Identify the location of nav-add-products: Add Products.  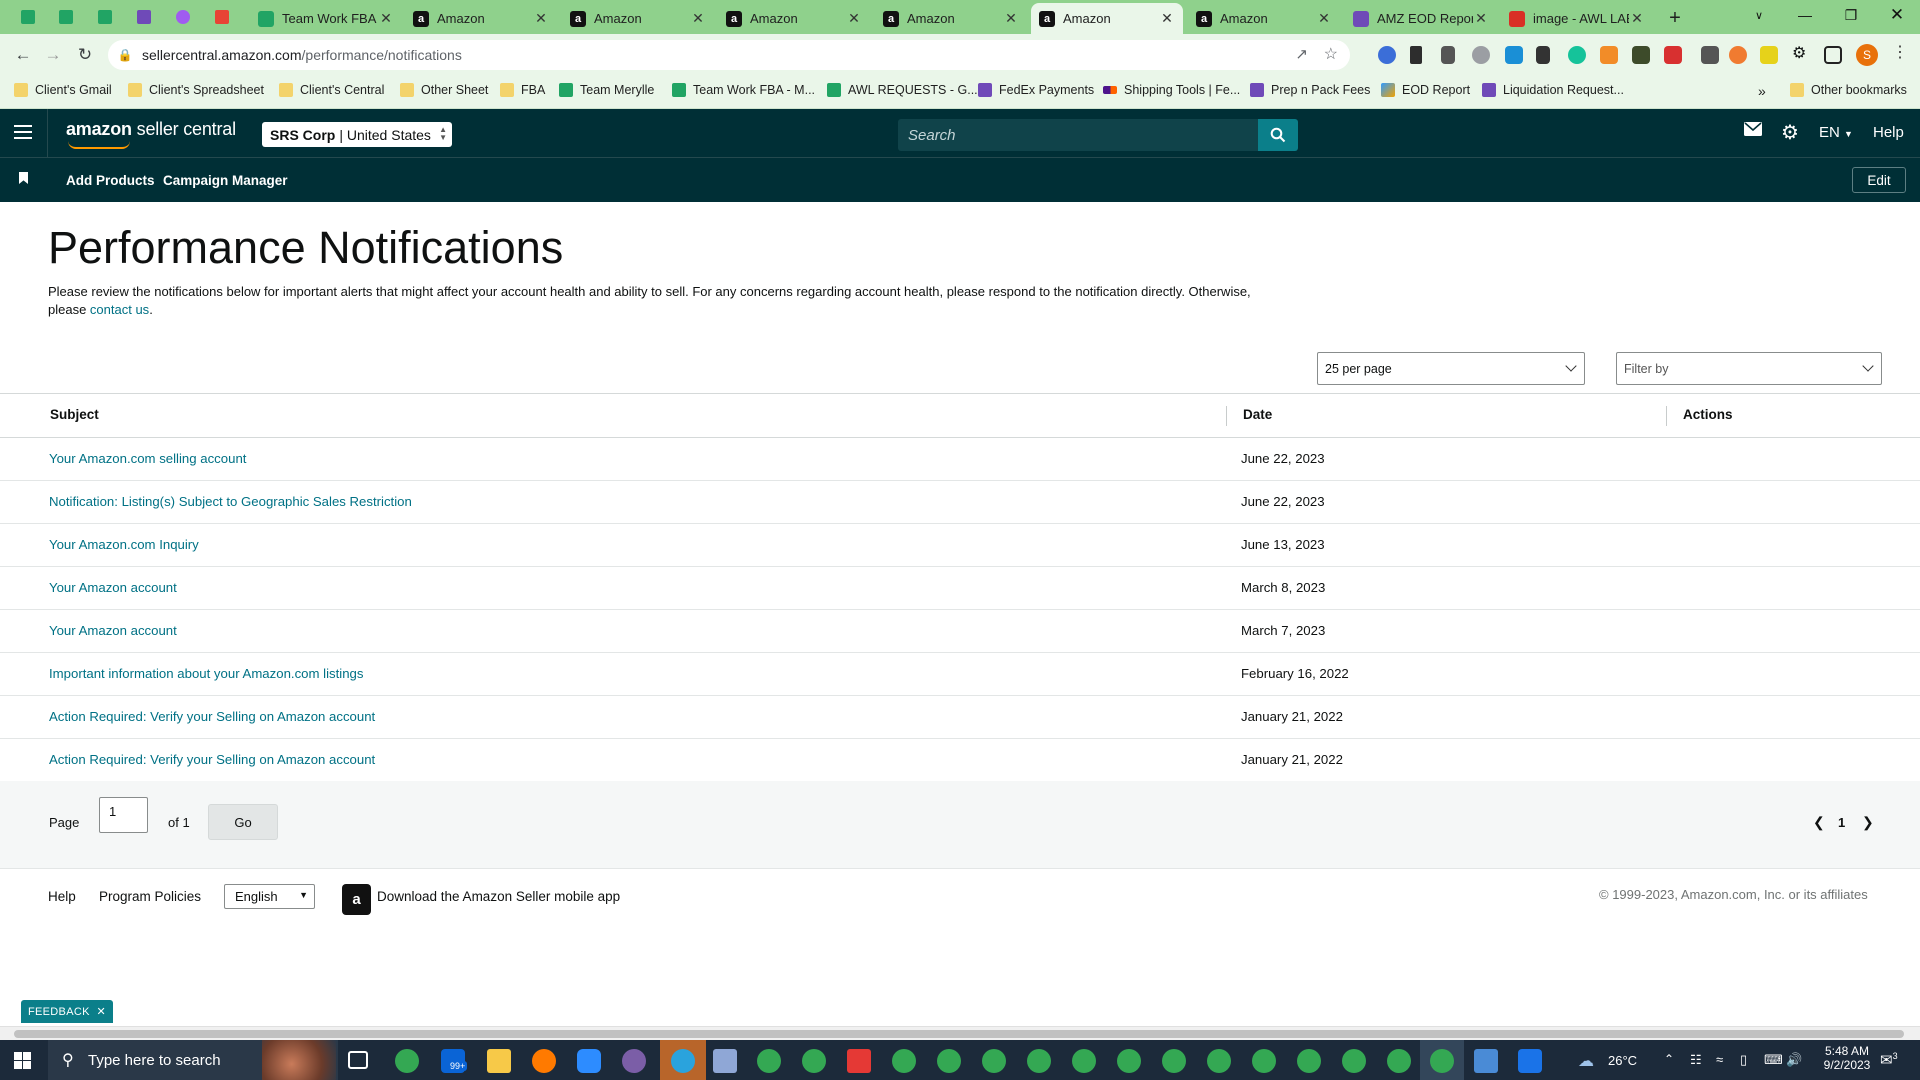
(110, 180).